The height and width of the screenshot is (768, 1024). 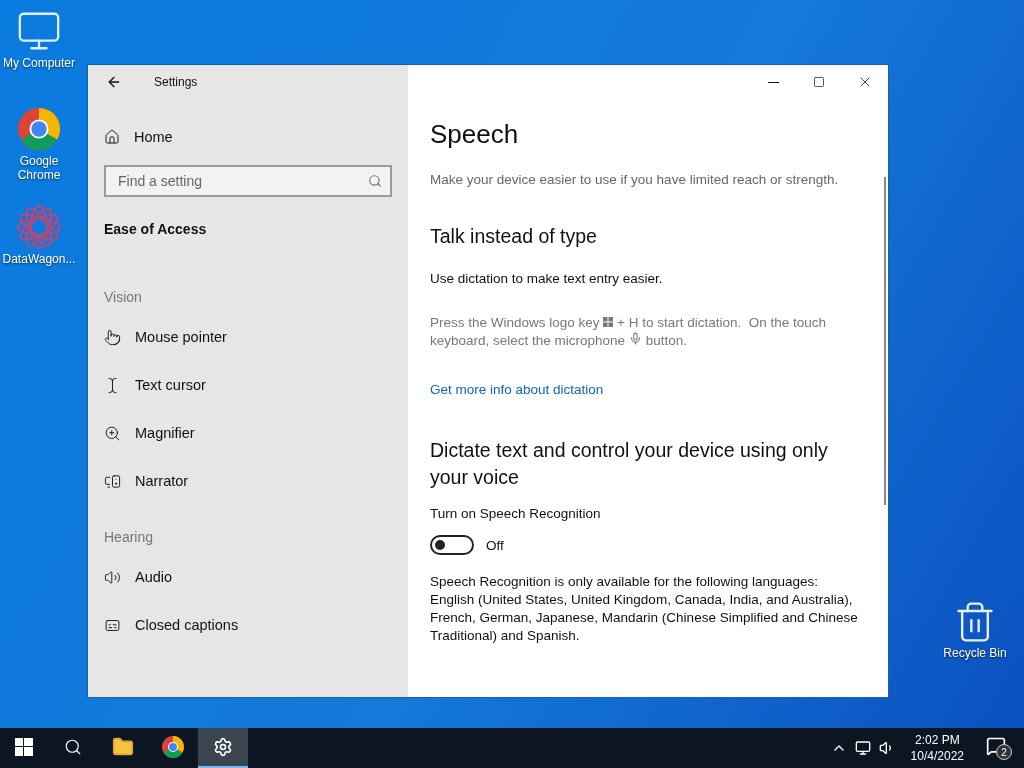 I want to click on toggle-label: Turn on Speech Recognition, so click(x=516, y=514).